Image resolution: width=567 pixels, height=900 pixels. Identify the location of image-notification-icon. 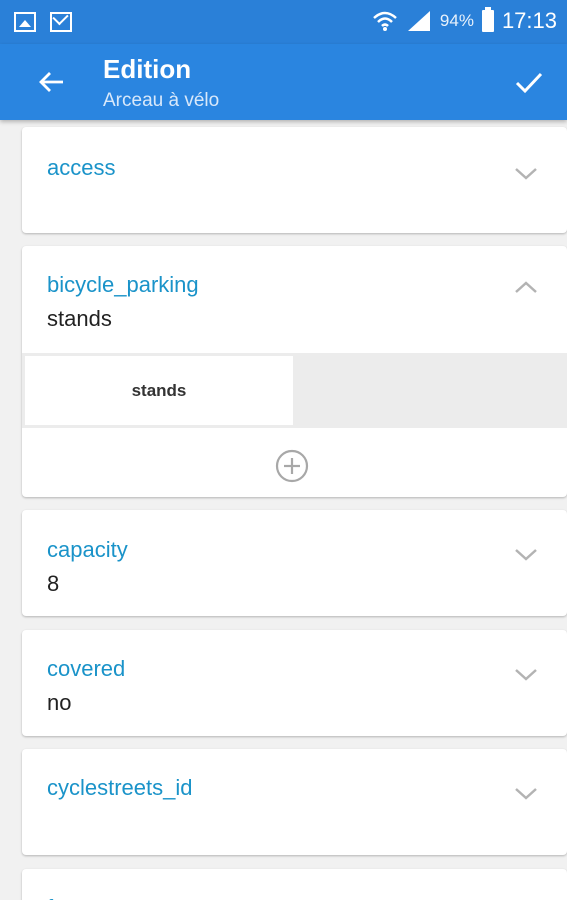
(25, 22).